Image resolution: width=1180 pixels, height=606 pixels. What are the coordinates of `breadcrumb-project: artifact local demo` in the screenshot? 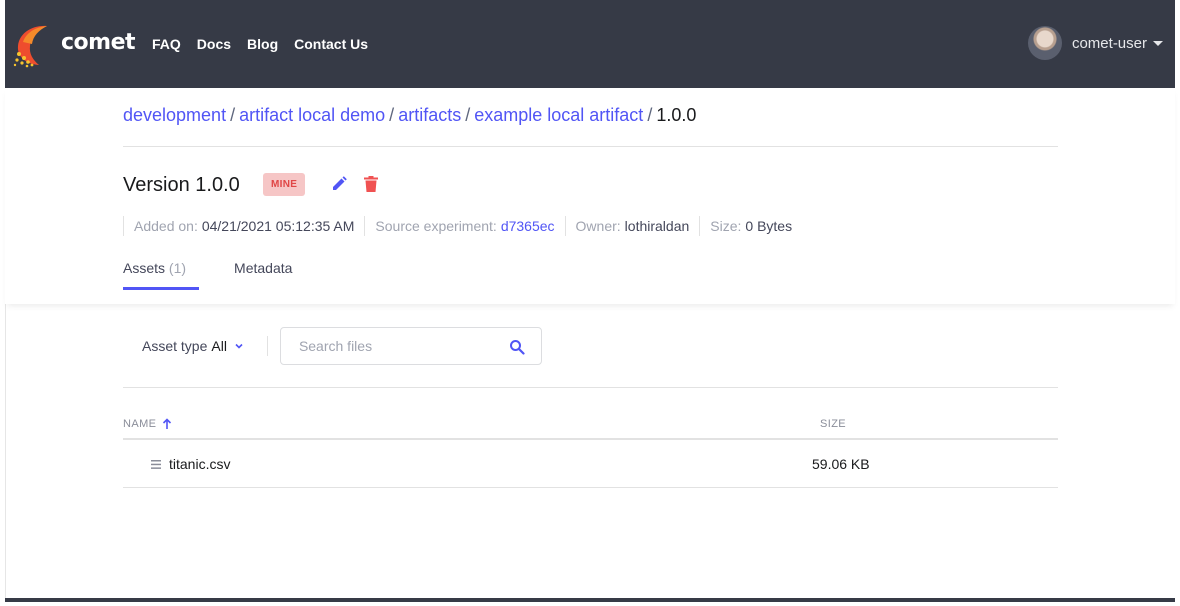 It's located at (312, 115).